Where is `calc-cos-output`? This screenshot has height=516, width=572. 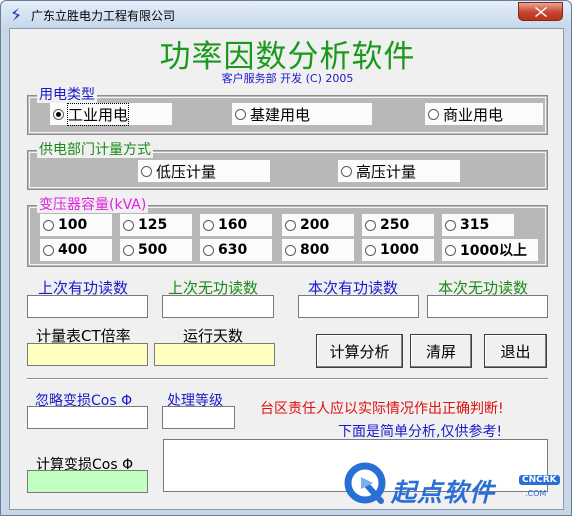 calc-cos-output is located at coordinates (87, 481).